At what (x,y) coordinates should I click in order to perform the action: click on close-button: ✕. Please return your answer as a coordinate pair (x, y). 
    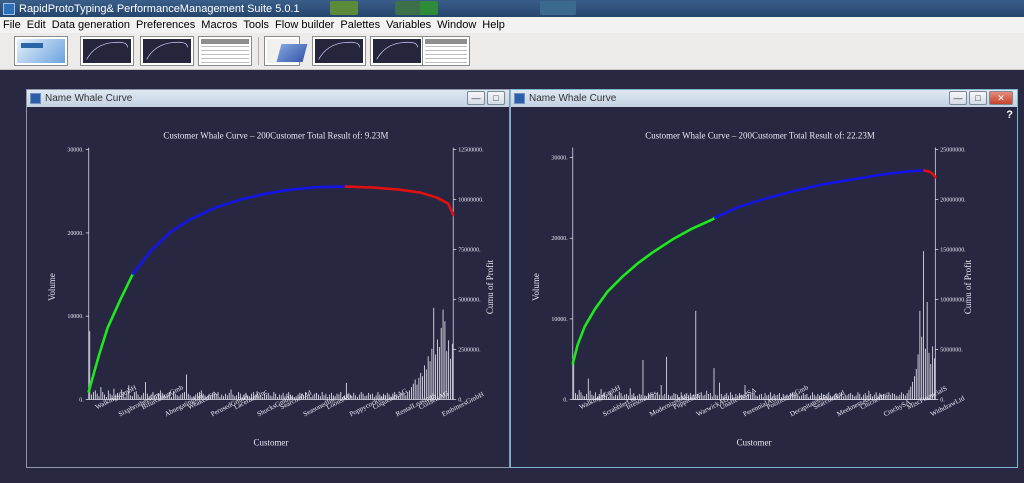
    Looking at the image, I should click on (1001, 98).